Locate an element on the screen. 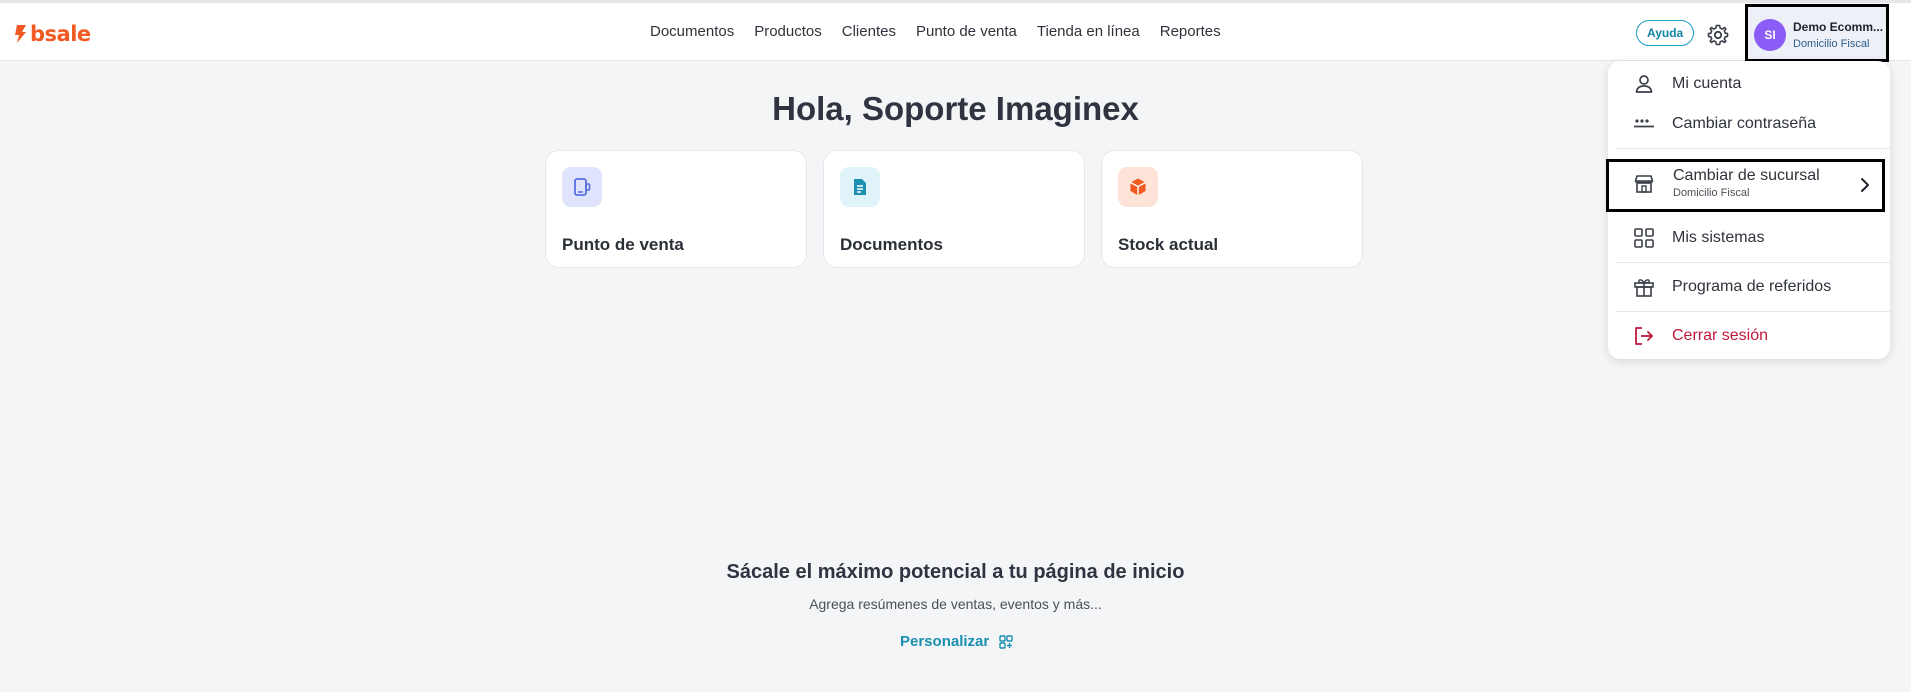  menu-item-programa-de-referidos: Programa de referidos is located at coordinates (1749, 287).